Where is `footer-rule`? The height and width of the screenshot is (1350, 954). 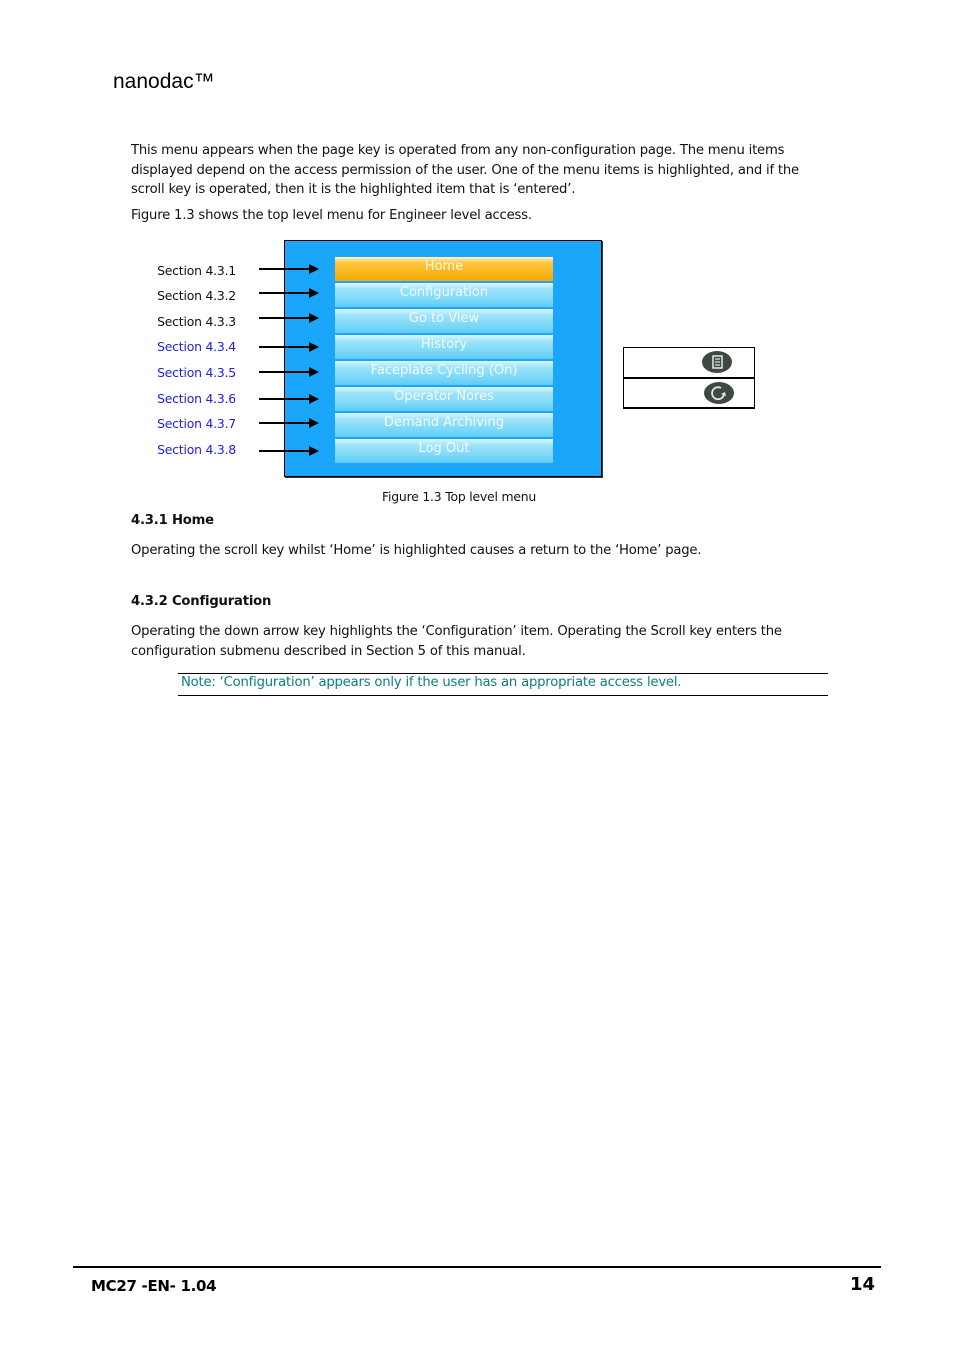
footer-rule is located at coordinates (477, 1267).